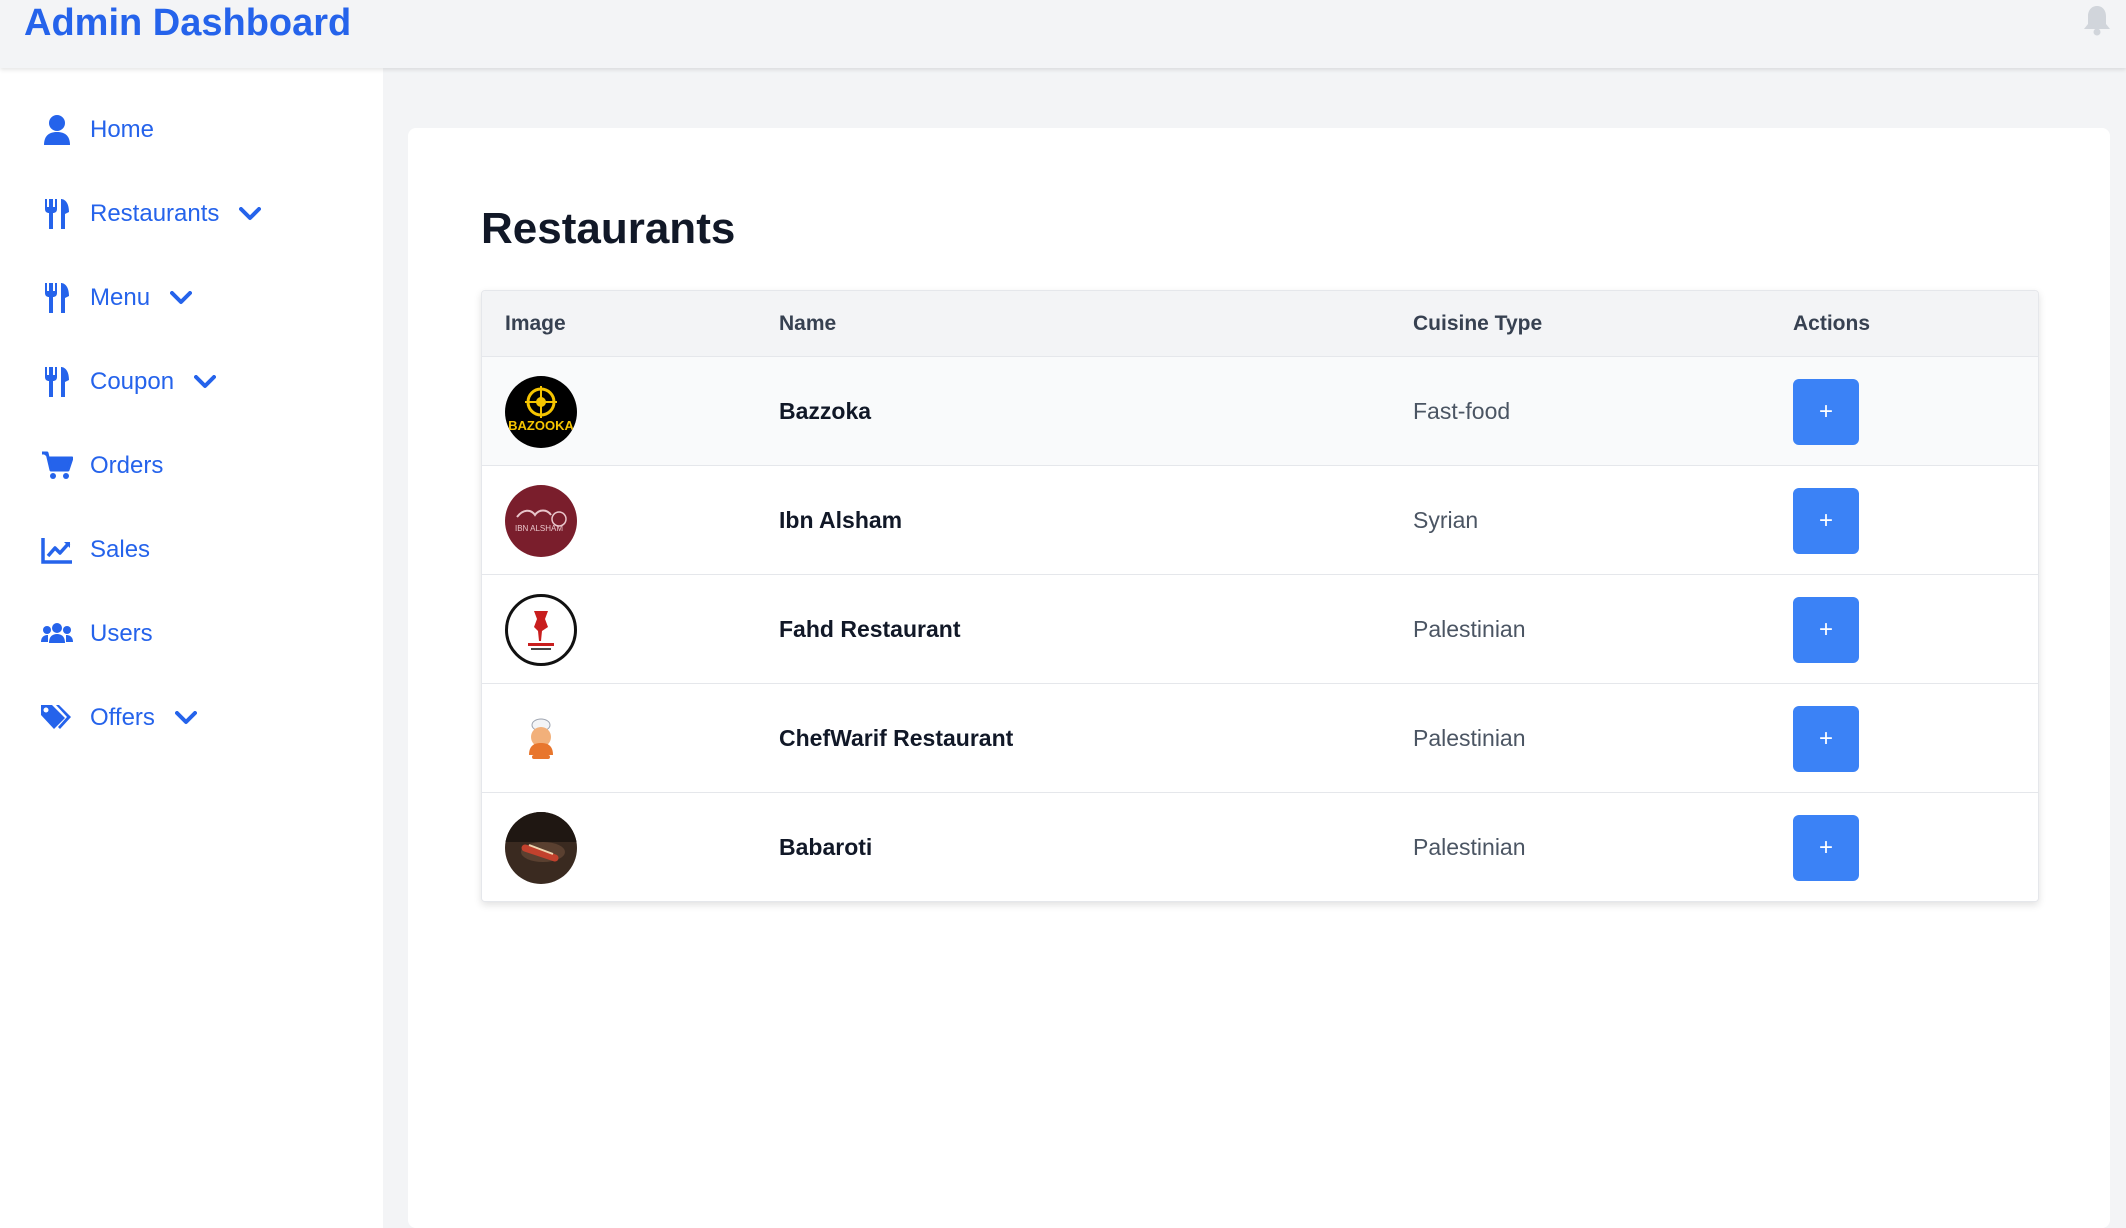 This screenshot has height=1228, width=2126. What do you see at coordinates (1260, 520) in the screenshot?
I see `table-row: IBN ALSHAM Ibn Alsham Syrian +` at bounding box center [1260, 520].